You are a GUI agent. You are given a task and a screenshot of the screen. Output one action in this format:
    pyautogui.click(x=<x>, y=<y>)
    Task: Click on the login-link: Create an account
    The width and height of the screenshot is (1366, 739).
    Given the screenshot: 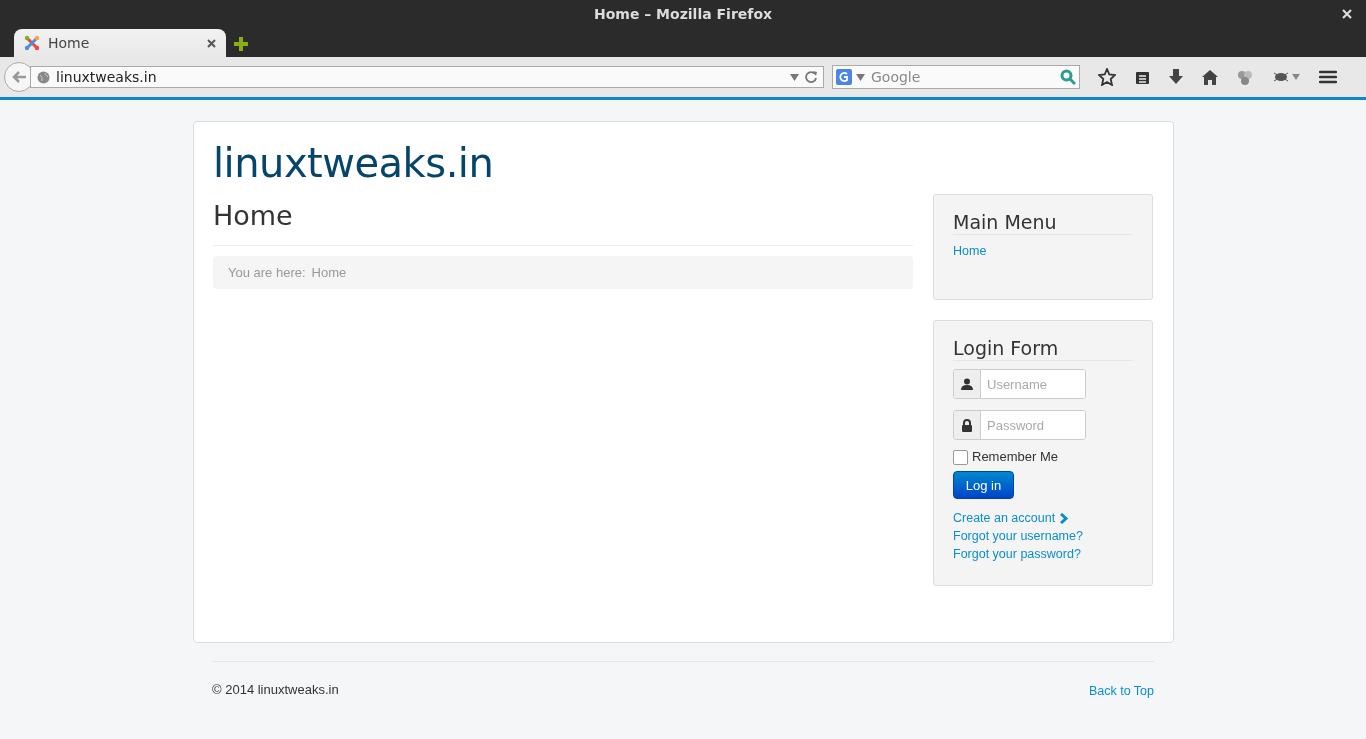 What is the action you would take?
    pyautogui.click(x=1004, y=518)
    